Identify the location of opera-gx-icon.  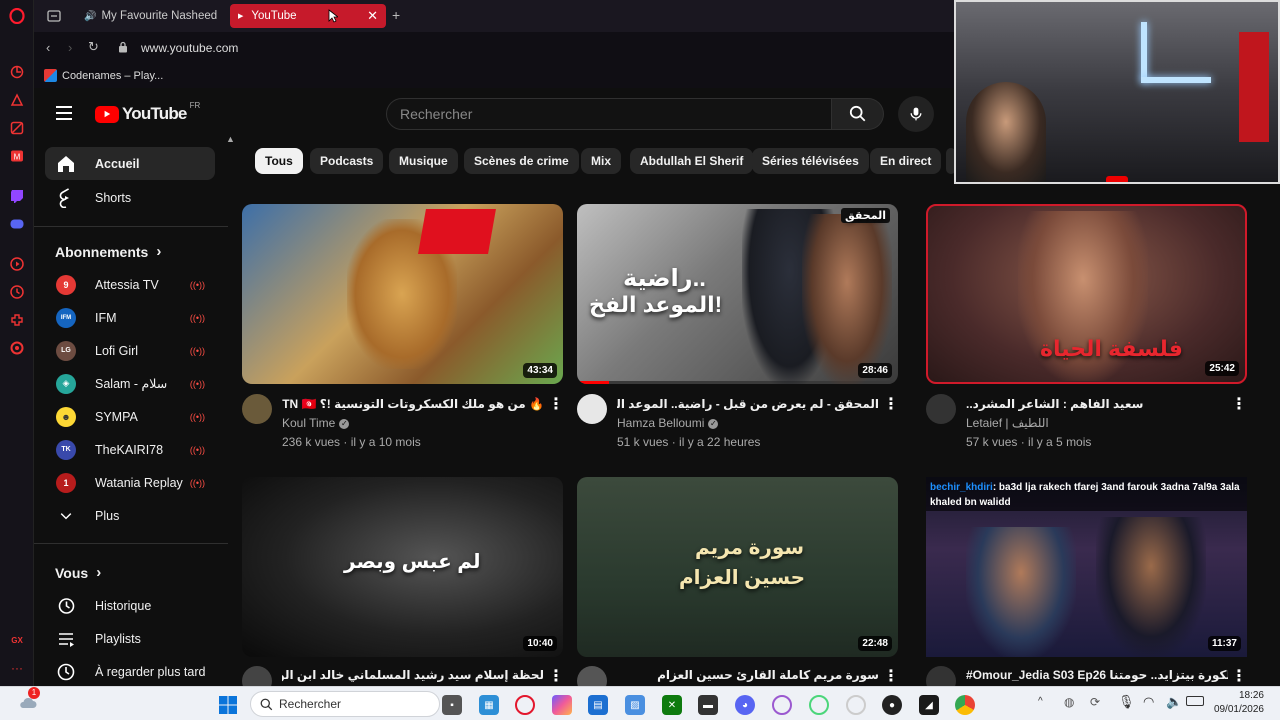
(782, 705).